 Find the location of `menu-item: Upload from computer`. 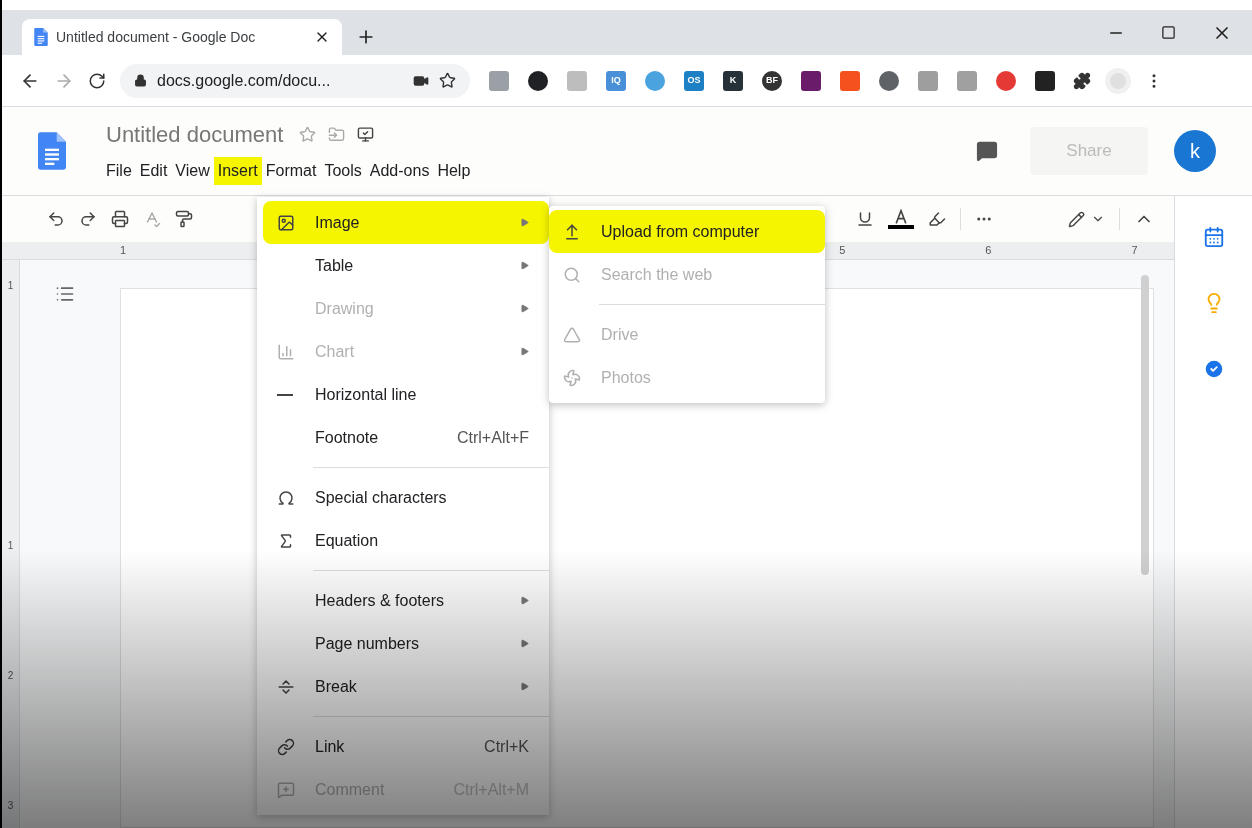

menu-item: Upload from computer is located at coordinates (687, 231).